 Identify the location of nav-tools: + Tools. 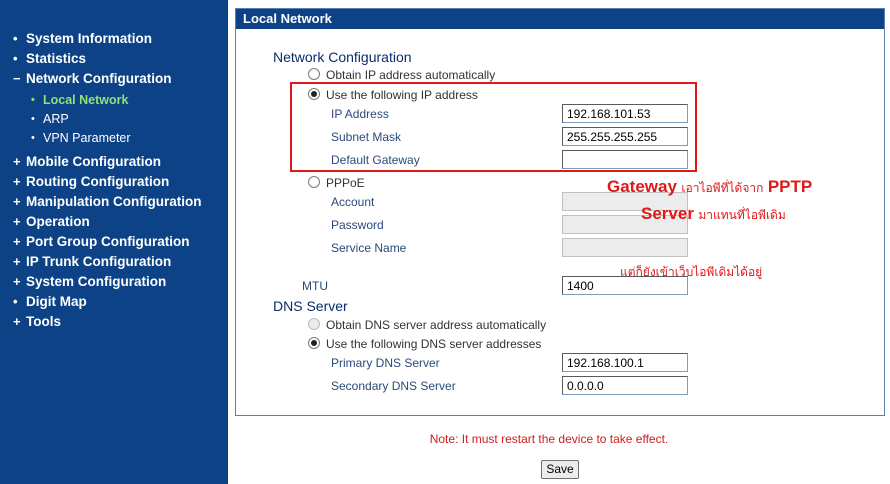
(37, 321).